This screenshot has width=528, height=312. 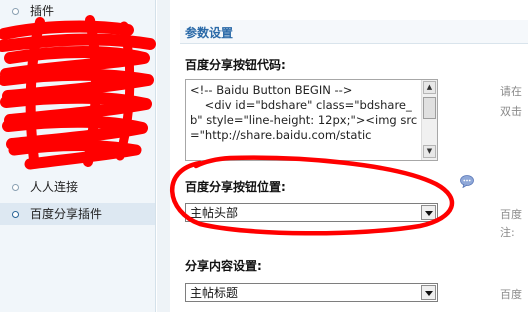 What do you see at coordinates (511, 111) in the screenshot?
I see `code-field-tip-line-2: 双击` at bounding box center [511, 111].